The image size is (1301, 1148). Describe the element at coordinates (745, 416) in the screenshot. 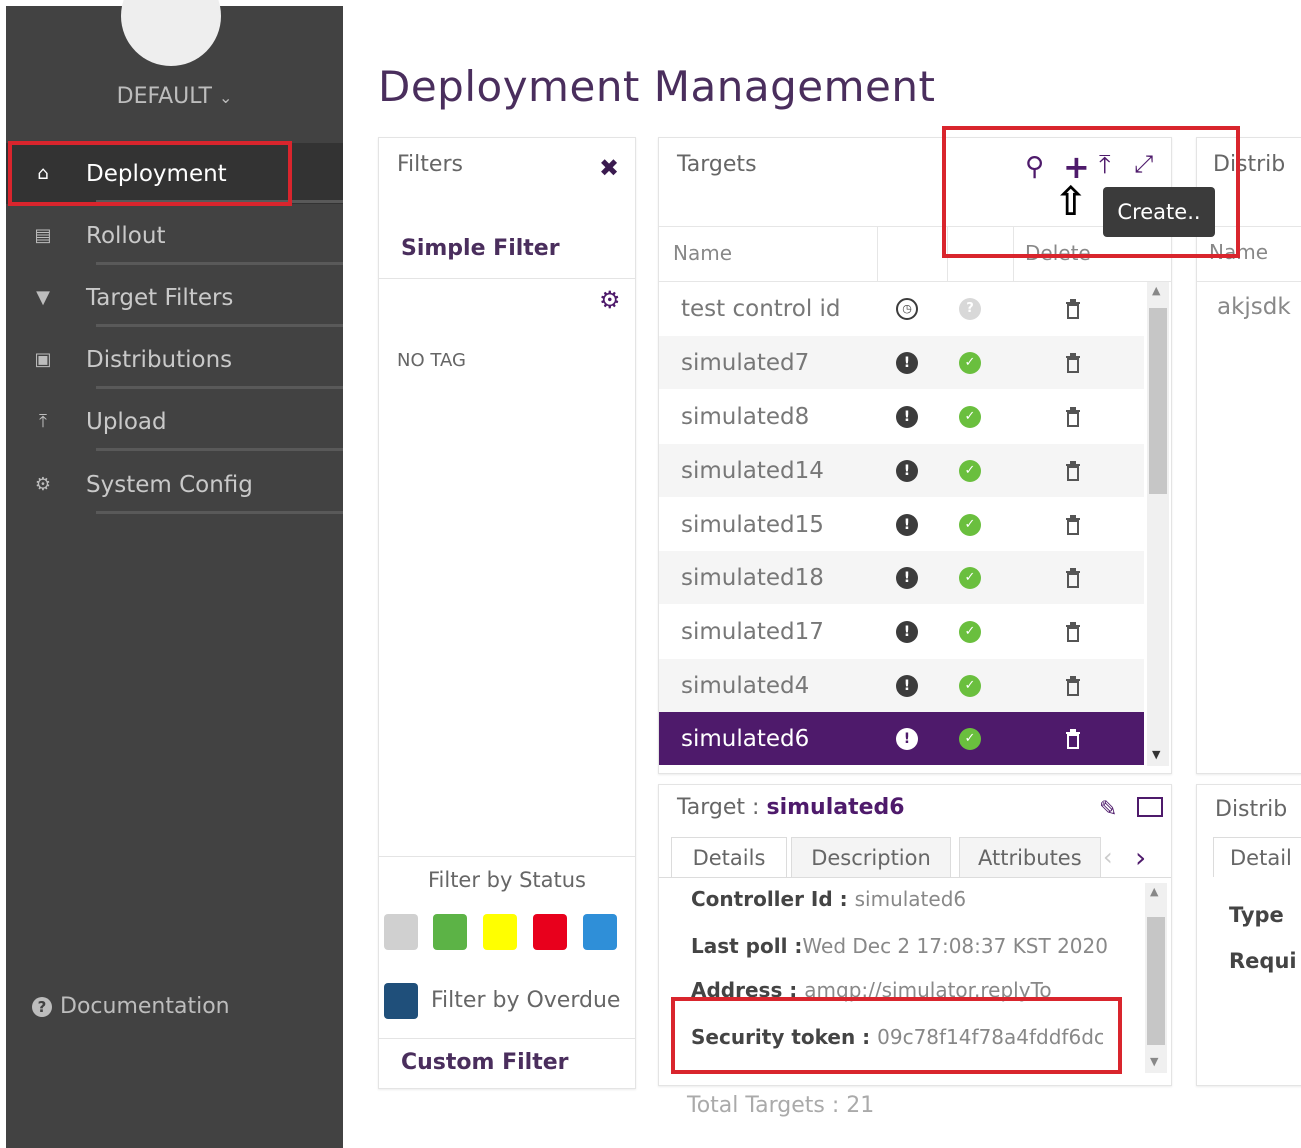

I see `target-name: simulated8` at that location.